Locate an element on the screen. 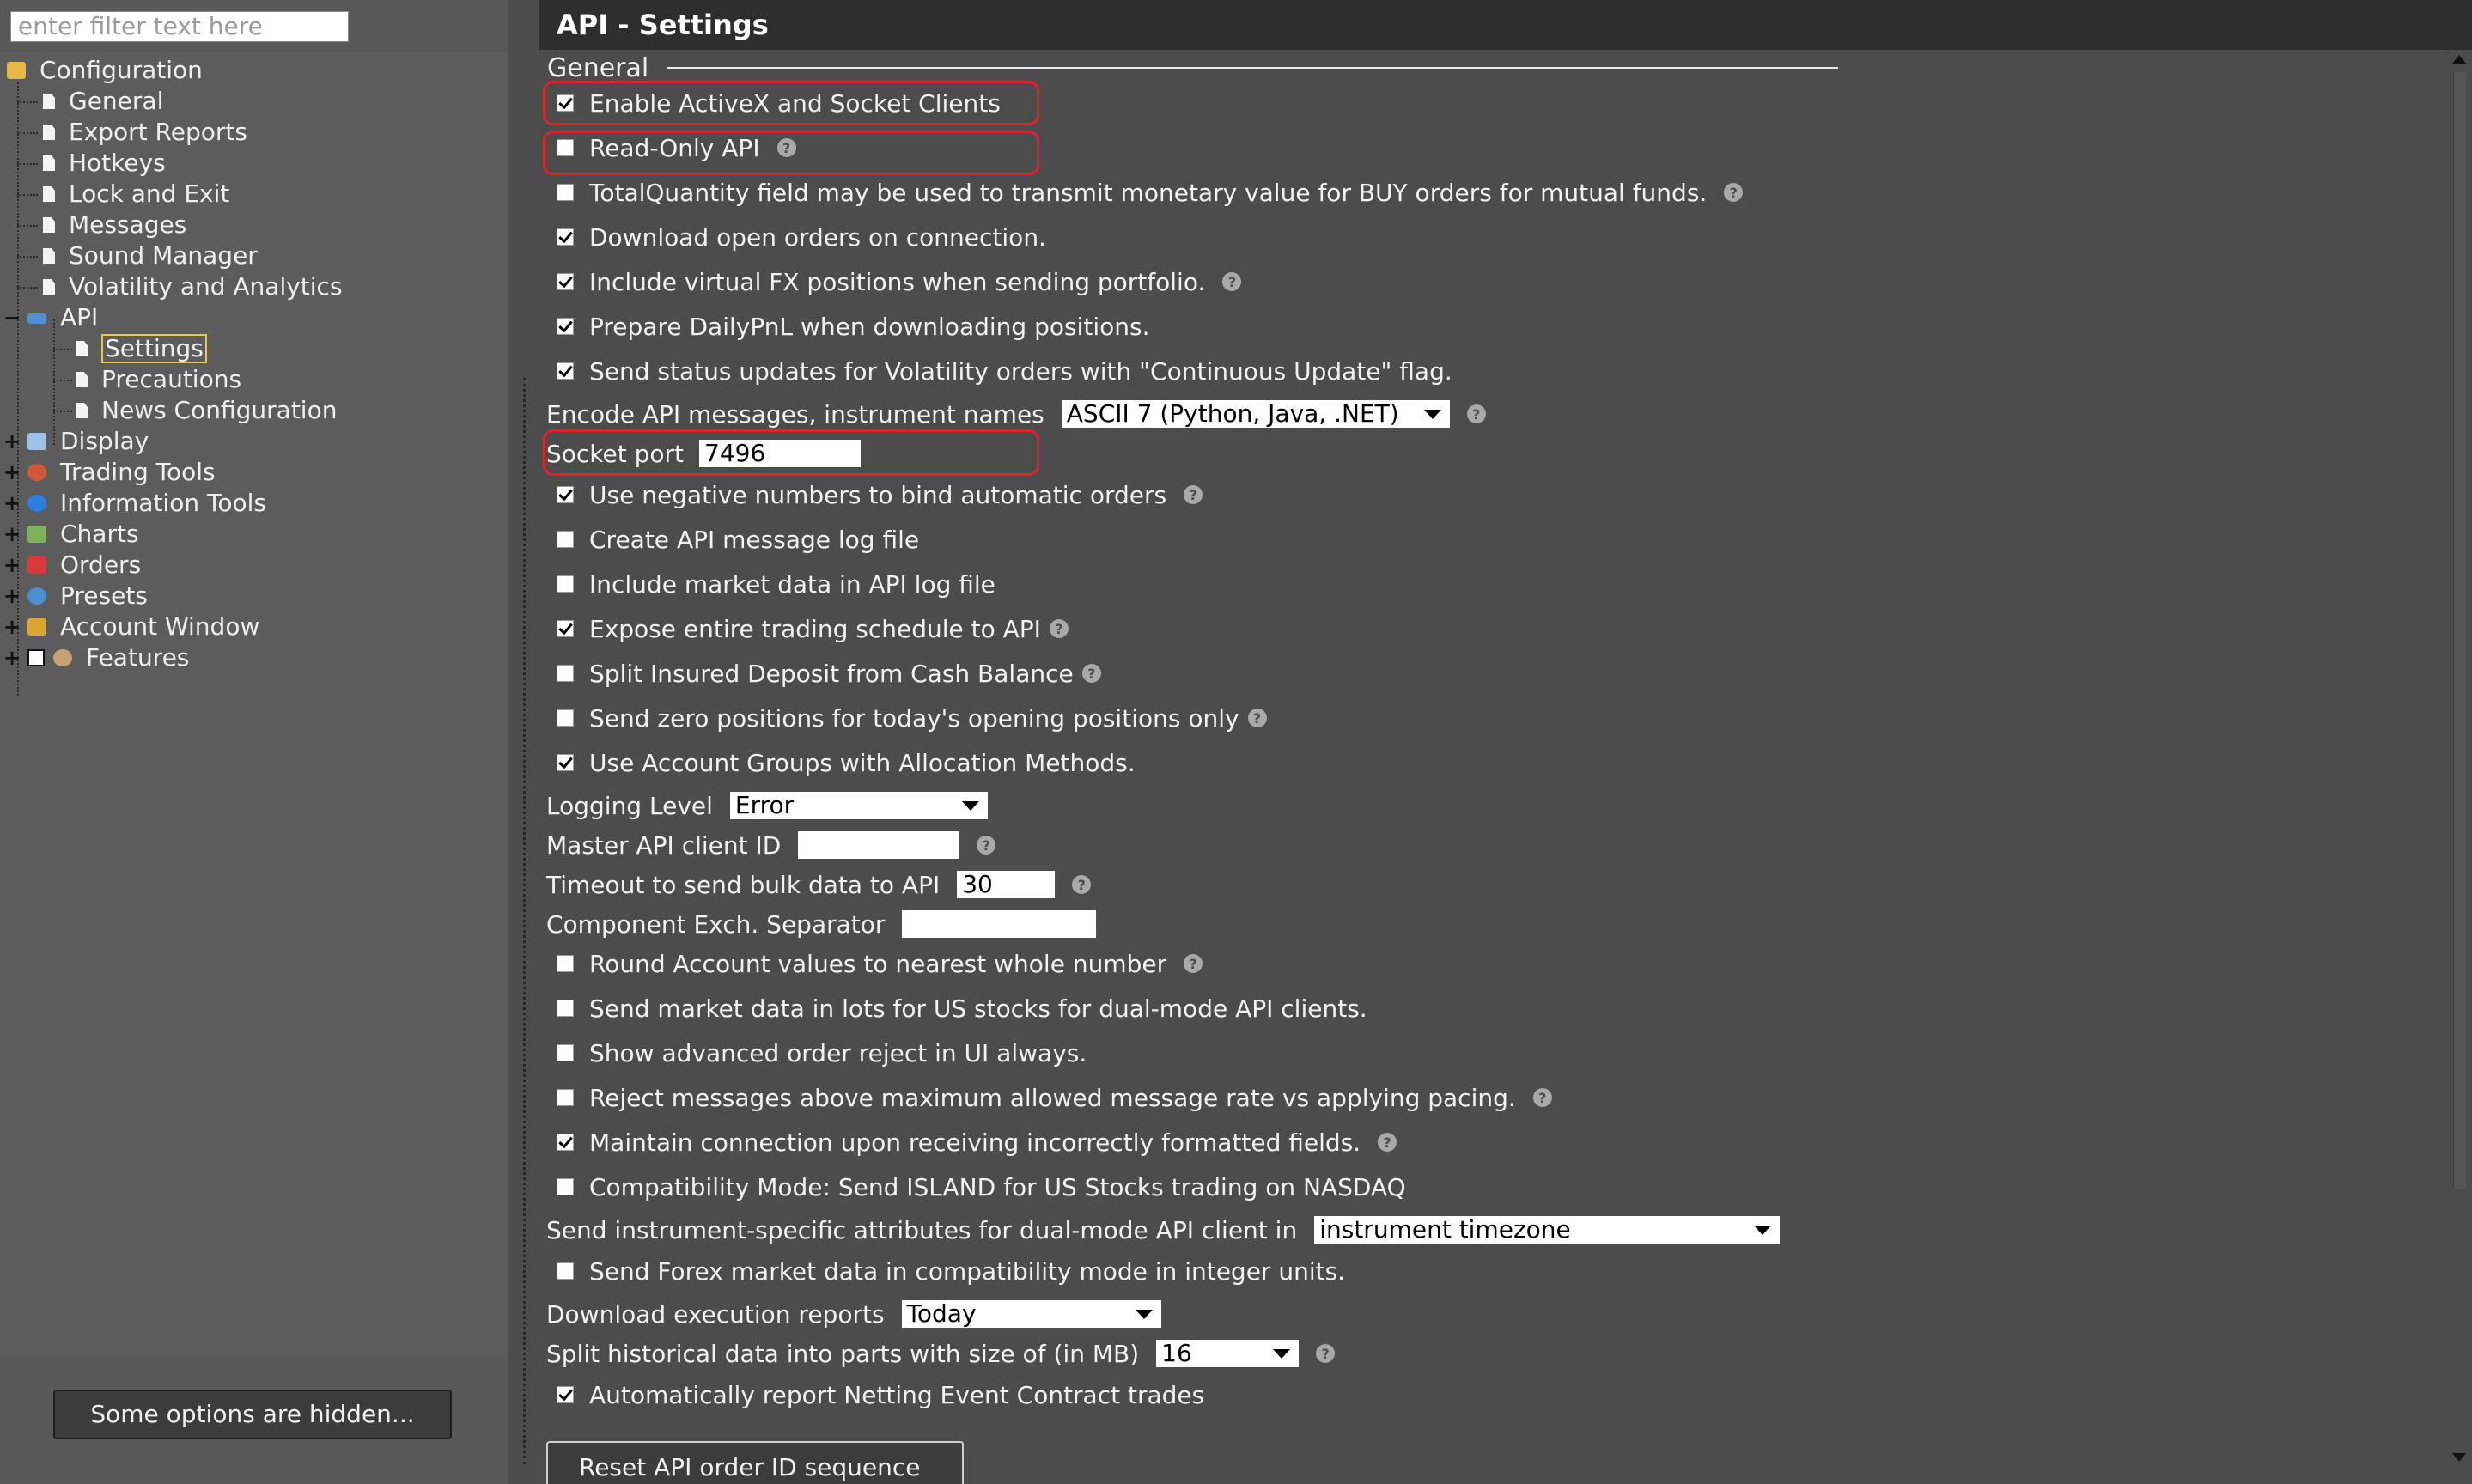 Image resolution: width=2472 pixels, height=1484 pixels. master-client-id-input is located at coordinates (879, 845).